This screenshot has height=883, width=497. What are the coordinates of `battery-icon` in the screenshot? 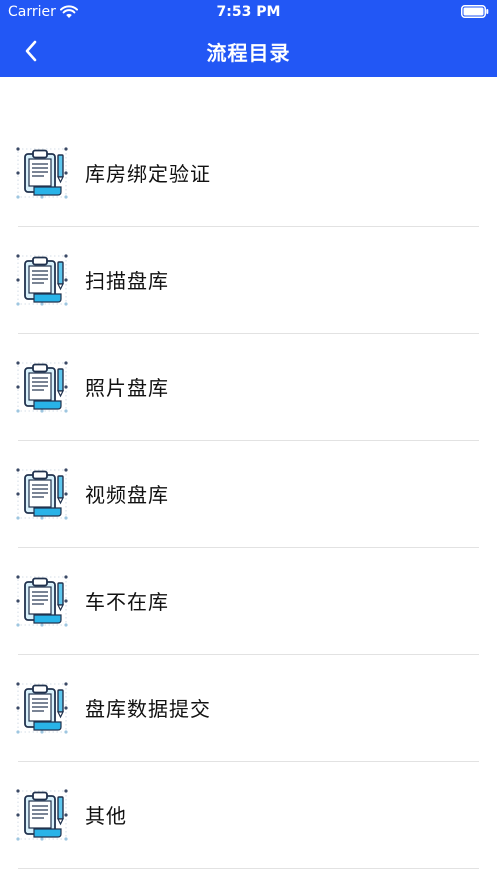 It's located at (475, 11).